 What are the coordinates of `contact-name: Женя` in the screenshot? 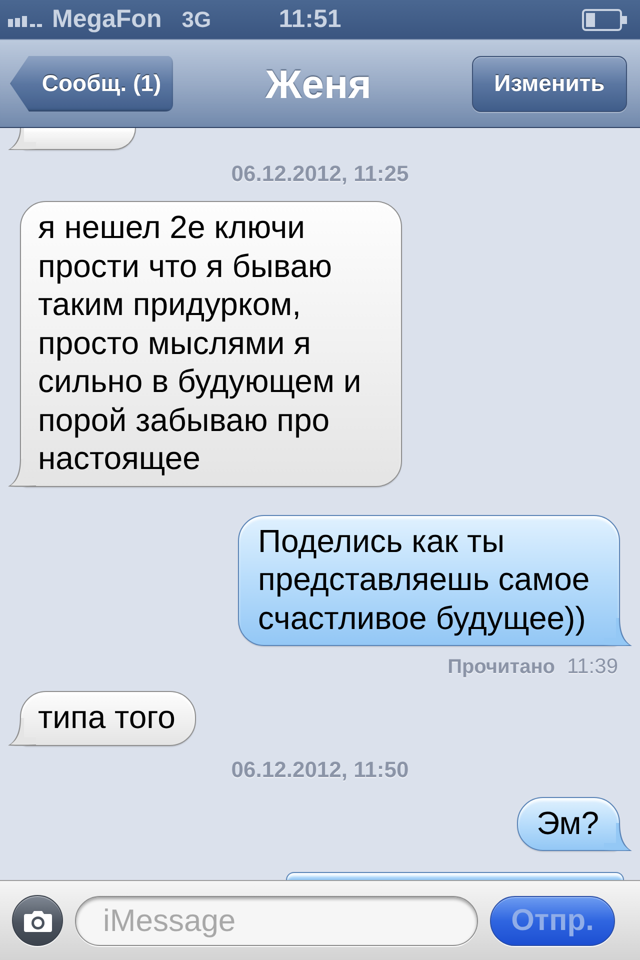 It's located at (319, 85).